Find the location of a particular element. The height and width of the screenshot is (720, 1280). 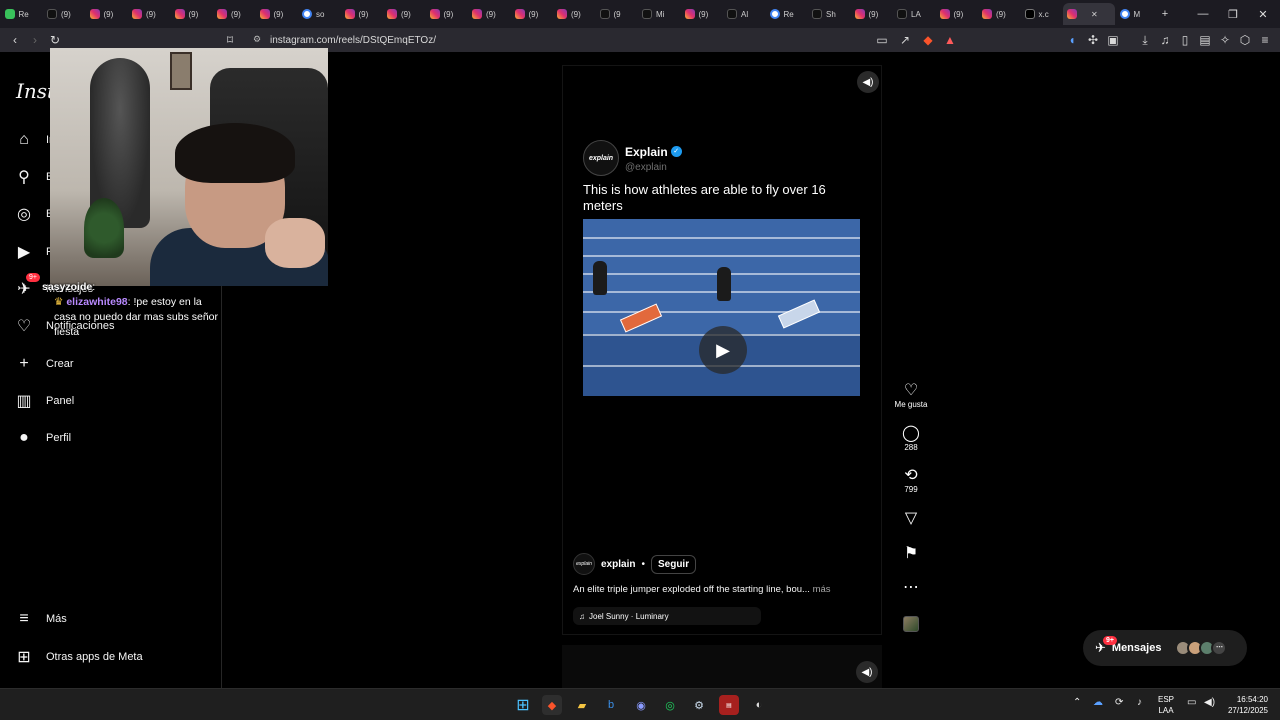

browser-tab: (9 is located at coordinates (617, 14).